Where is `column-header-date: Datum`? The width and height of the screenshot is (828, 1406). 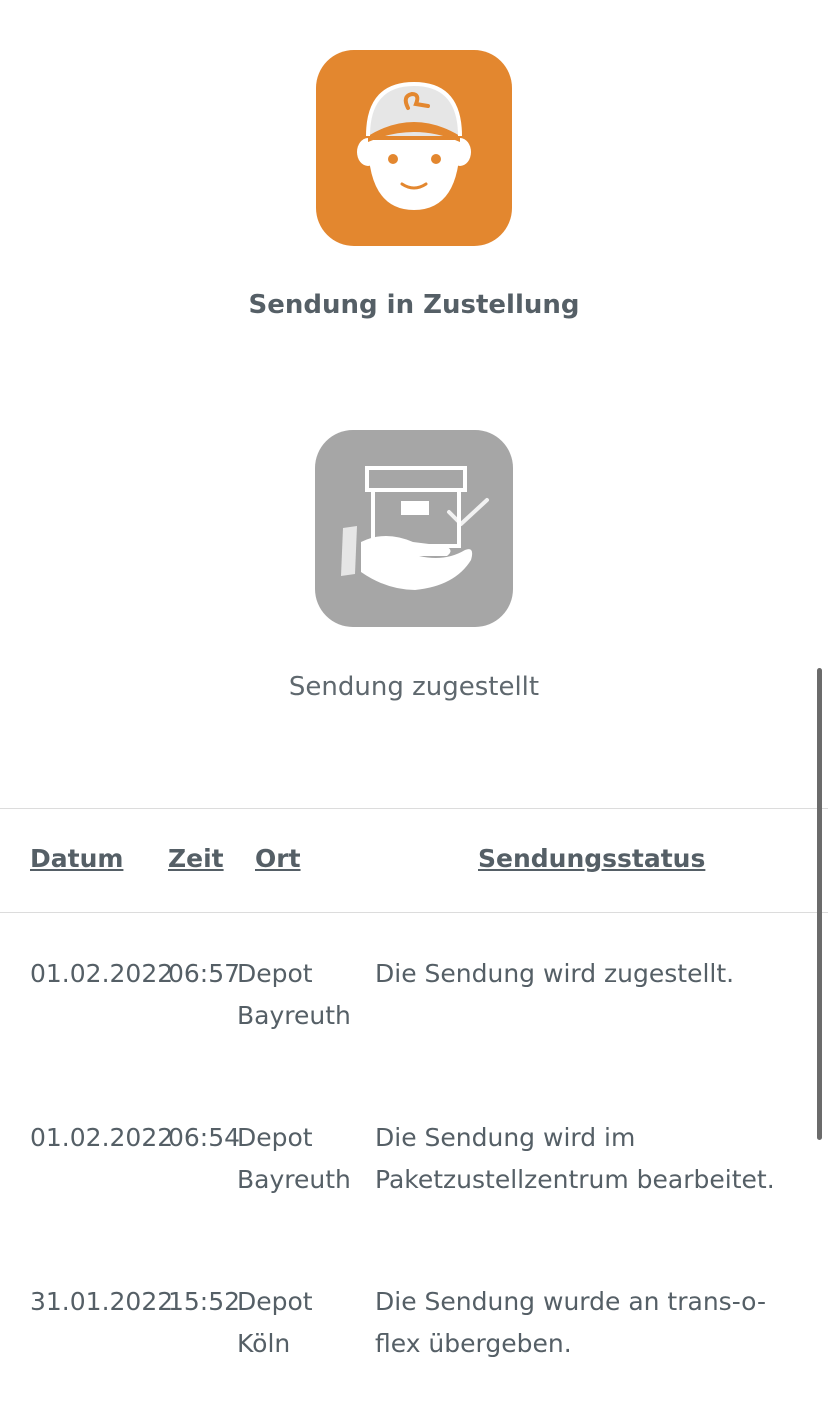 column-header-date: Datum is located at coordinates (76, 858).